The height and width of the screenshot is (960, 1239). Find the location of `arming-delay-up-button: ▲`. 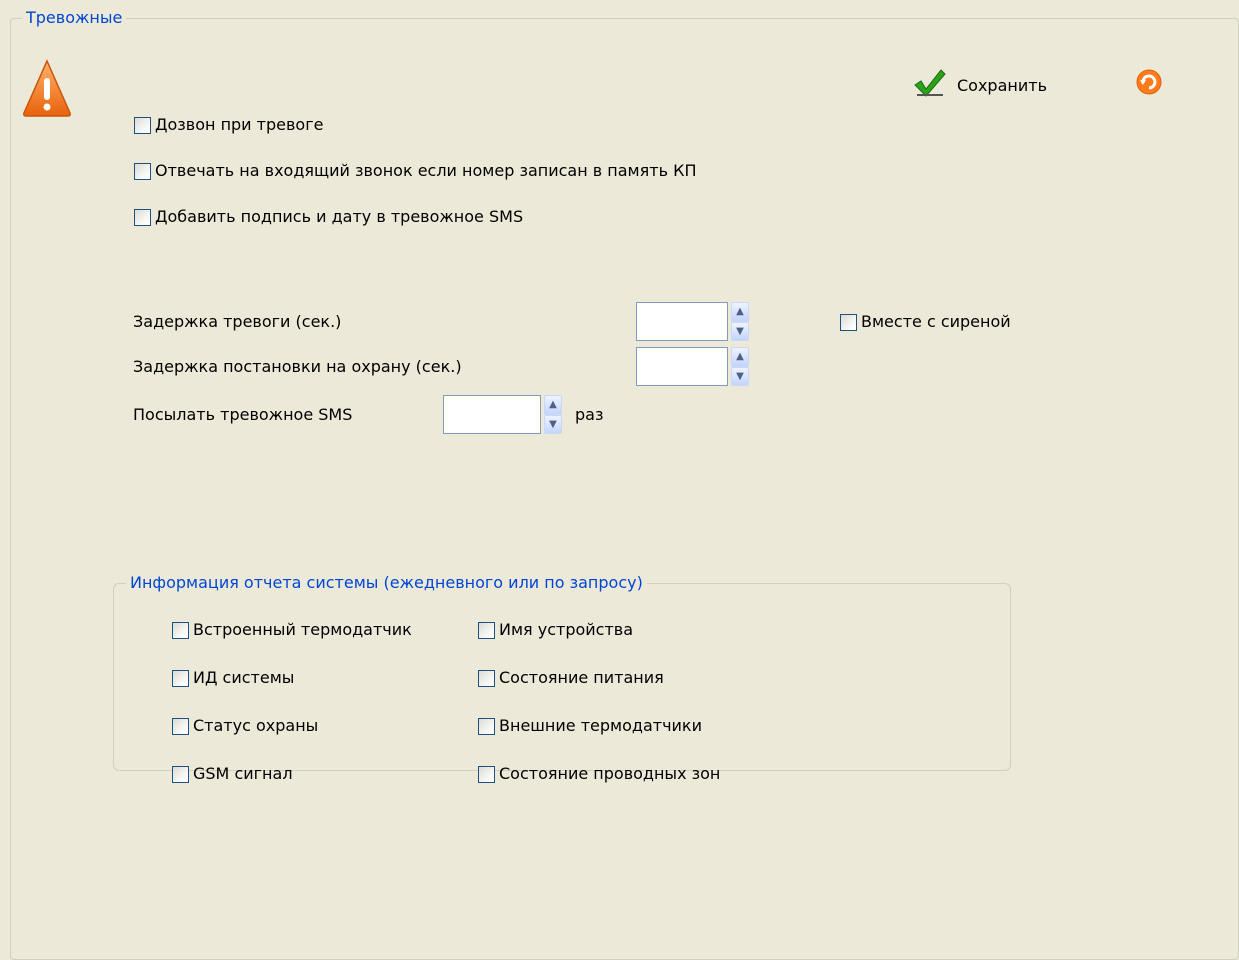

arming-delay-up-button: ▲ is located at coordinates (740, 357).